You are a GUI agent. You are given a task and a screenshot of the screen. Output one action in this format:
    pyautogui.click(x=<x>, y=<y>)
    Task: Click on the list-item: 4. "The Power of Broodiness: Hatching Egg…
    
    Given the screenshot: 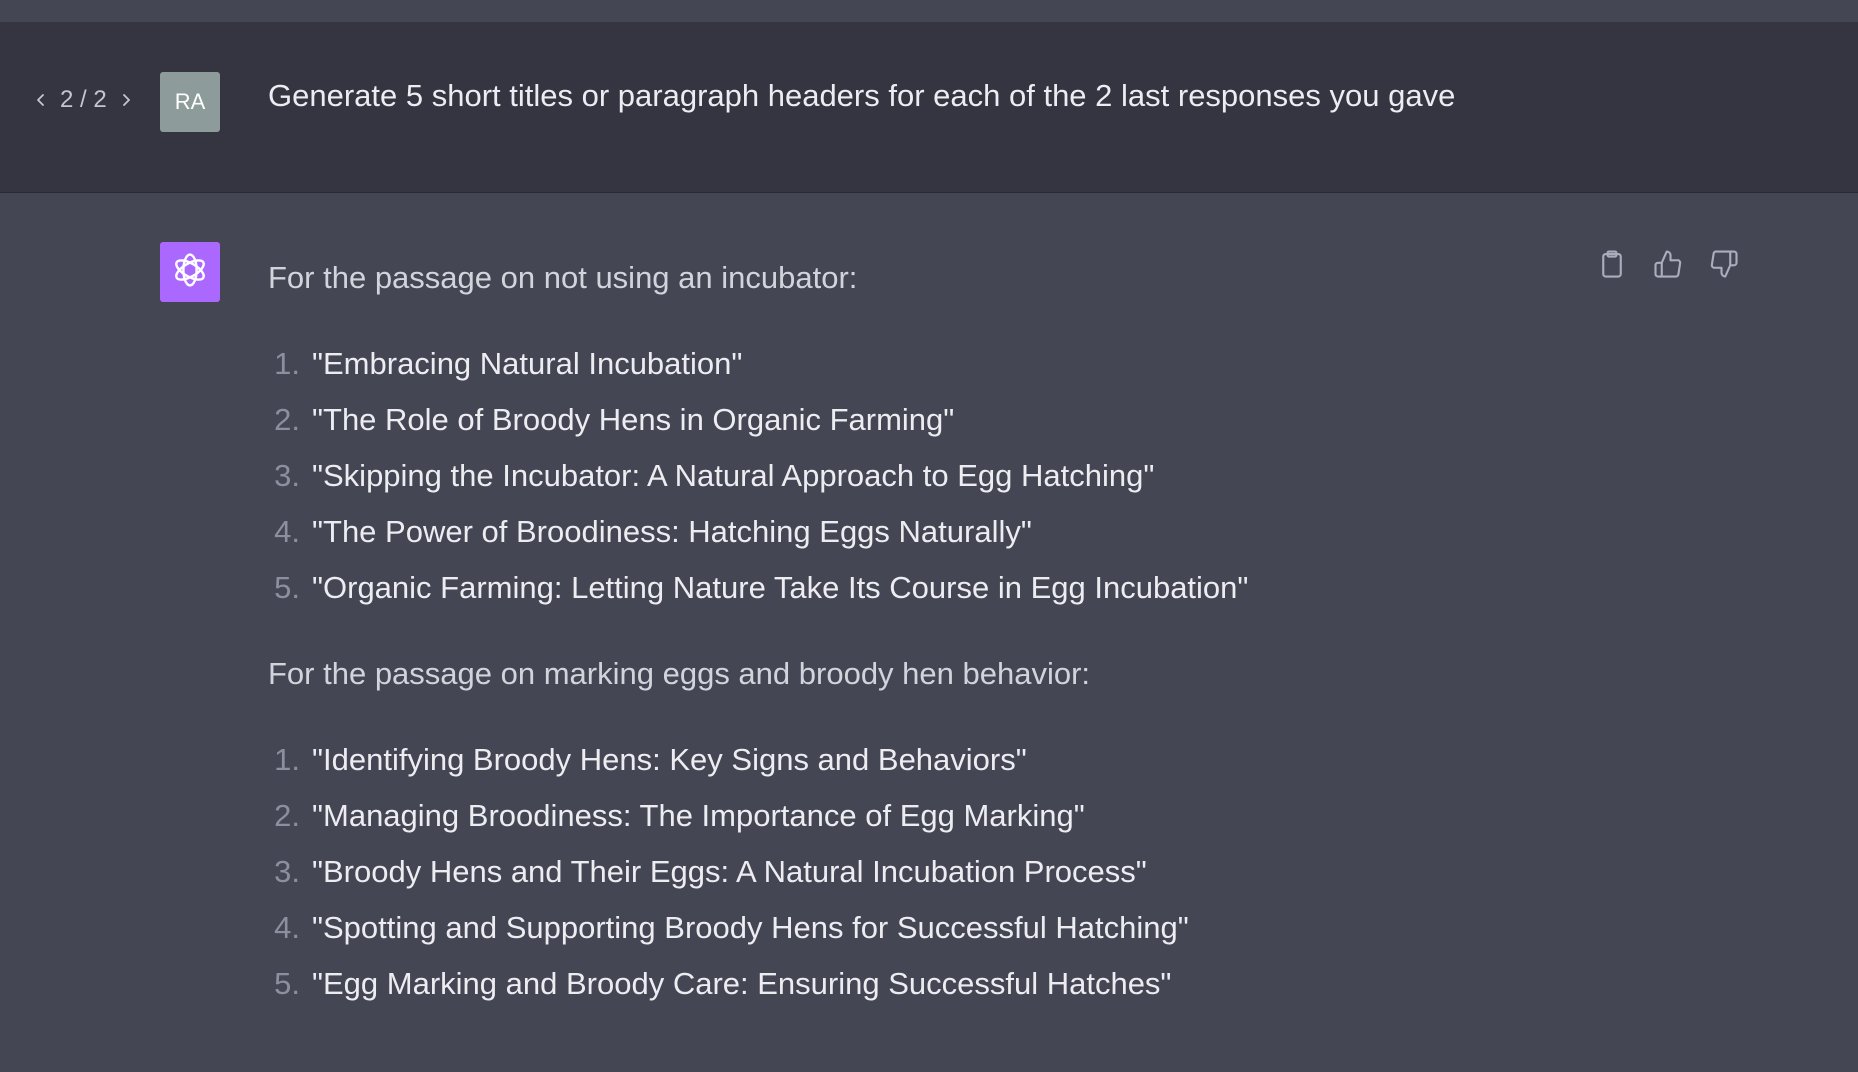 What is the action you would take?
    pyautogui.click(x=918, y=532)
    